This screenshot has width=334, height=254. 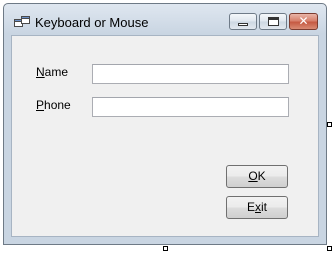 I want to click on resize-handle-bottom, so click(x=165, y=248).